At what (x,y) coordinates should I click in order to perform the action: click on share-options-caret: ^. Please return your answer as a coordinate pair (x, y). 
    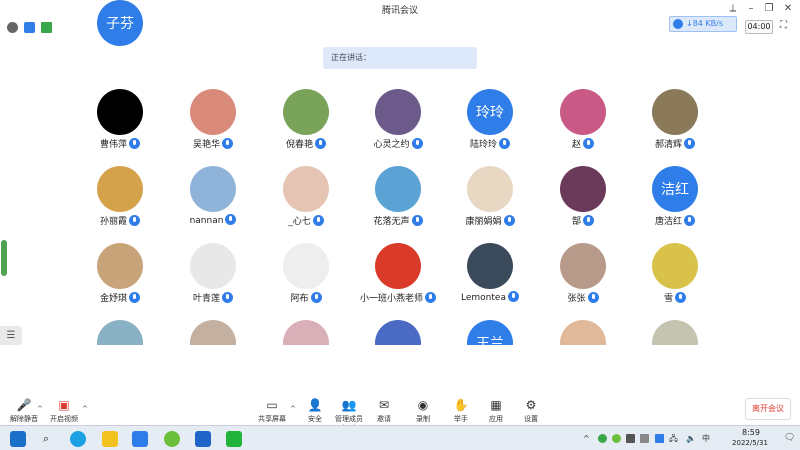
    Looking at the image, I should click on (293, 409).